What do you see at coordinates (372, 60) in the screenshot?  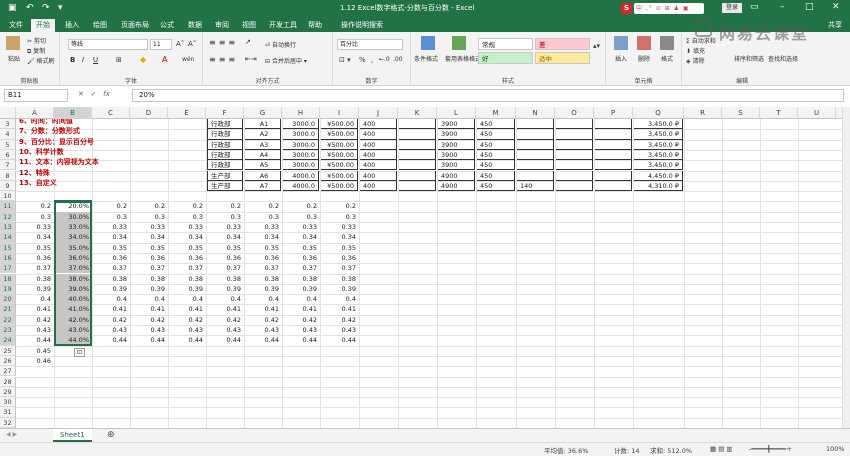 I see `comma-style-button: ,` at bounding box center [372, 60].